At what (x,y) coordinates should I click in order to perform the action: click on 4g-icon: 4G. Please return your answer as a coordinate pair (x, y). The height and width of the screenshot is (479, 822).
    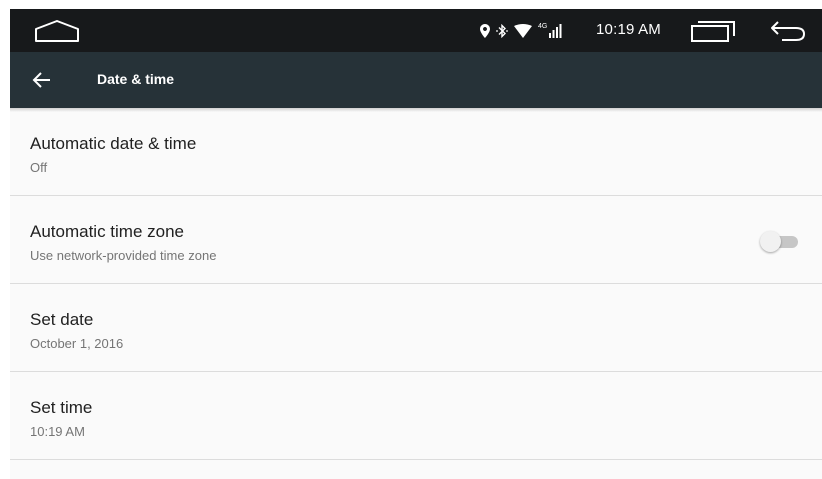
    Looking at the image, I should click on (543, 26).